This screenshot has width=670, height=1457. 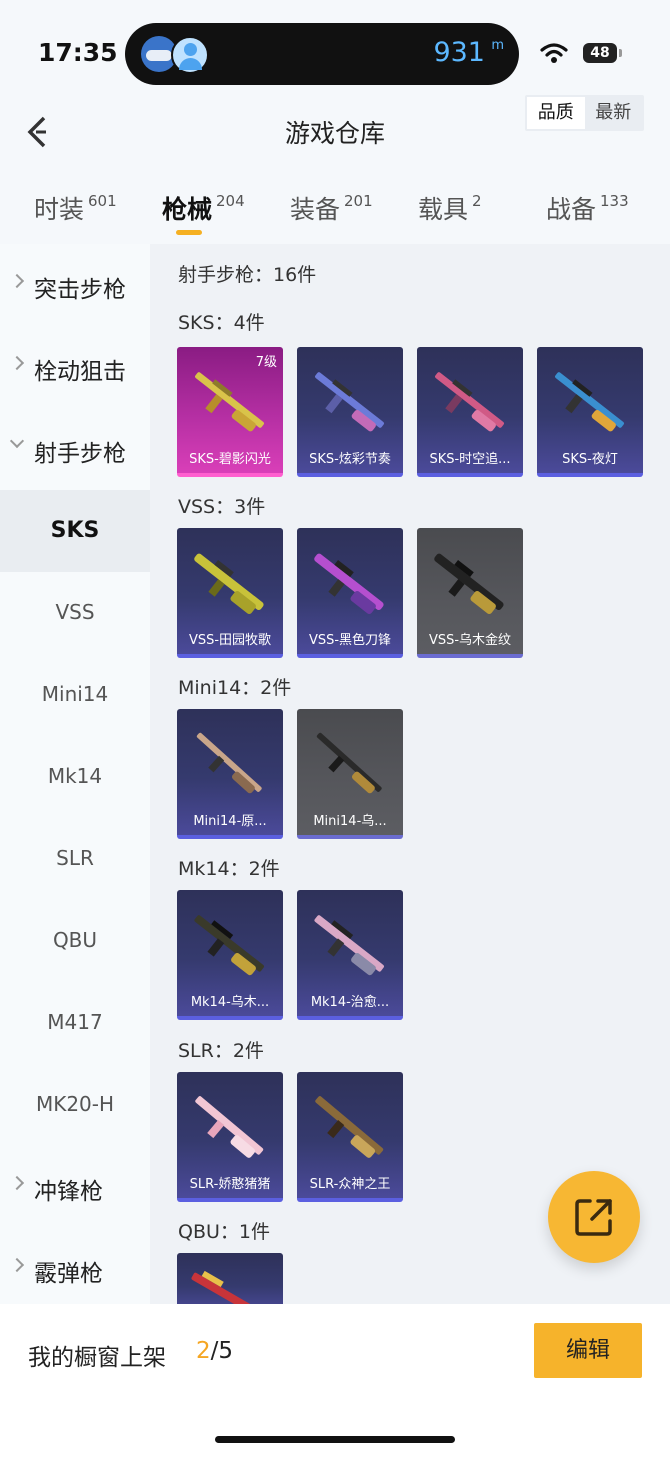 I want to click on sort-toggle: 品质 最新, so click(x=584, y=113).